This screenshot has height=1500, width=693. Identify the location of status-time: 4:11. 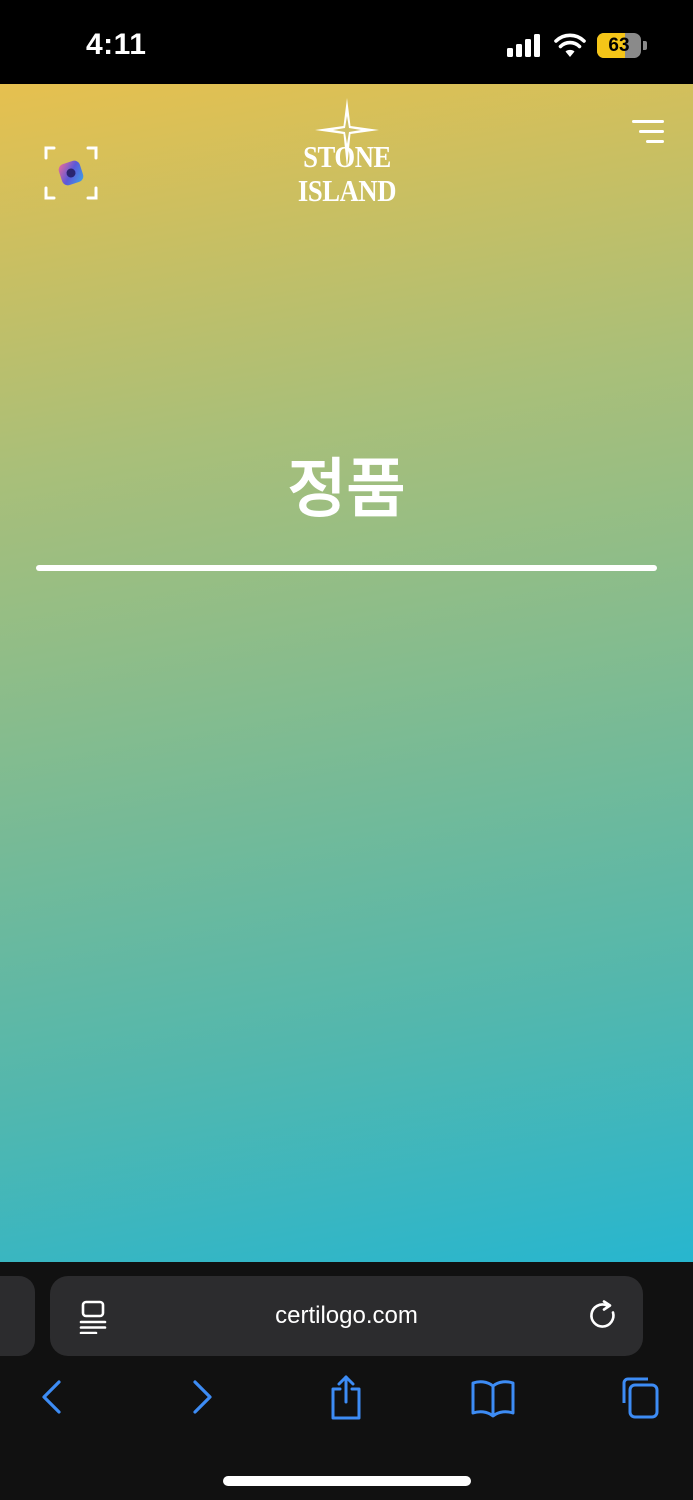
(116, 44).